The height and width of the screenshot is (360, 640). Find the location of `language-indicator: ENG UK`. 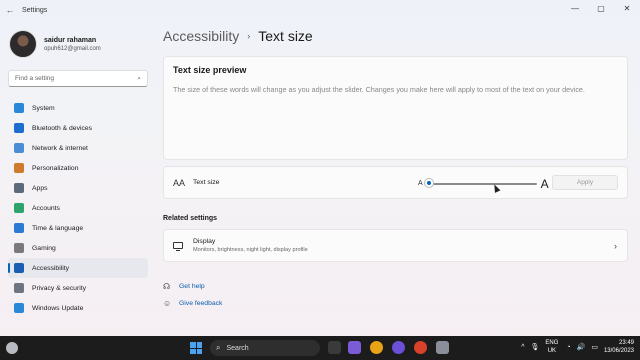

language-indicator: ENG UK is located at coordinates (551, 347).